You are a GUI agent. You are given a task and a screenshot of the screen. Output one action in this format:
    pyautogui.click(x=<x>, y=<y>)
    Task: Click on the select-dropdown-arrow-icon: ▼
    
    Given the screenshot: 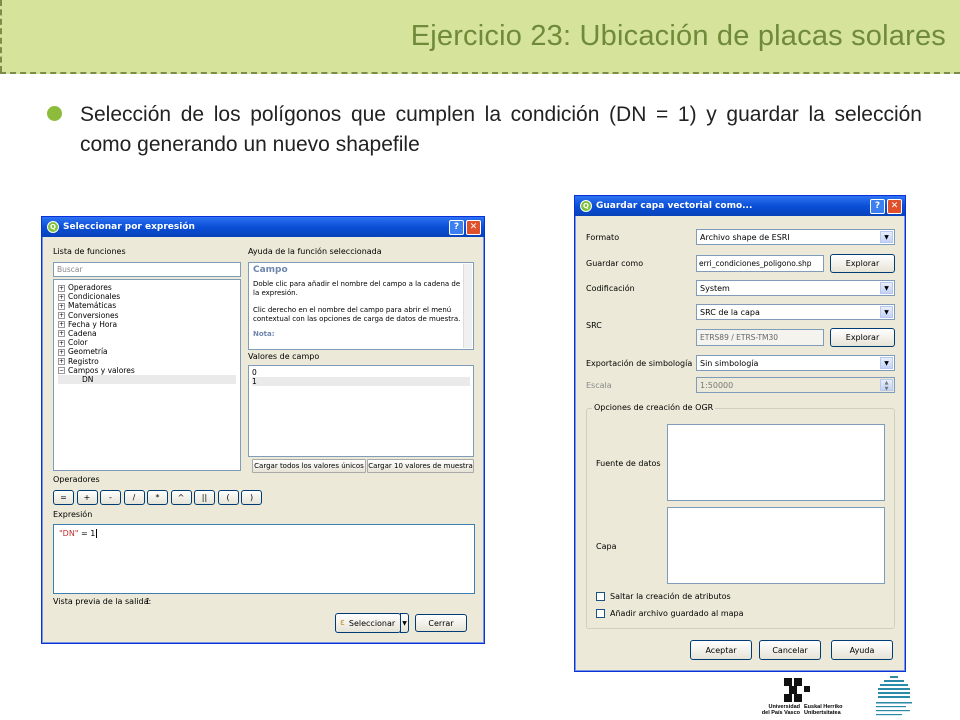 What is the action you would take?
    pyautogui.click(x=404, y=623)
    